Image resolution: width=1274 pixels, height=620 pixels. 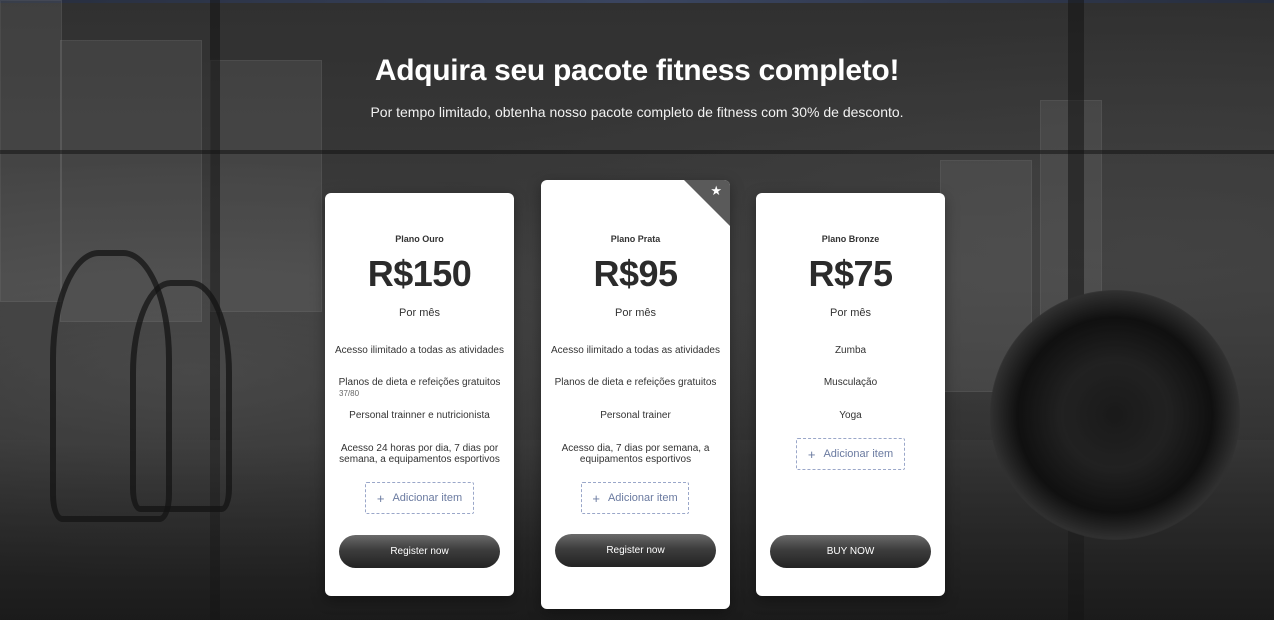 What do you see at coordinates (635, 273) in the screenshot?
I see `plan-price: R$95` at bounding box center [635, 273].